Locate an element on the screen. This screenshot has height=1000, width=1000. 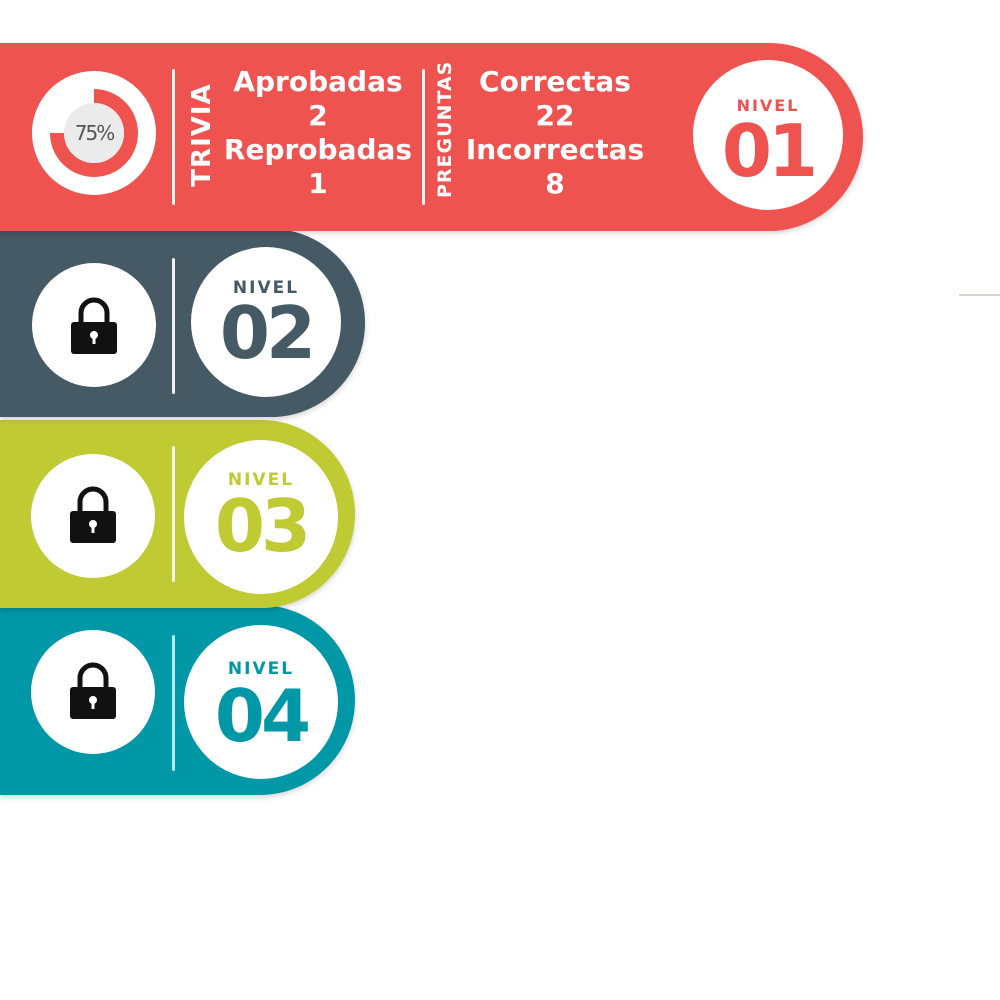
level-2-divider is located at coordinates (173, 326).